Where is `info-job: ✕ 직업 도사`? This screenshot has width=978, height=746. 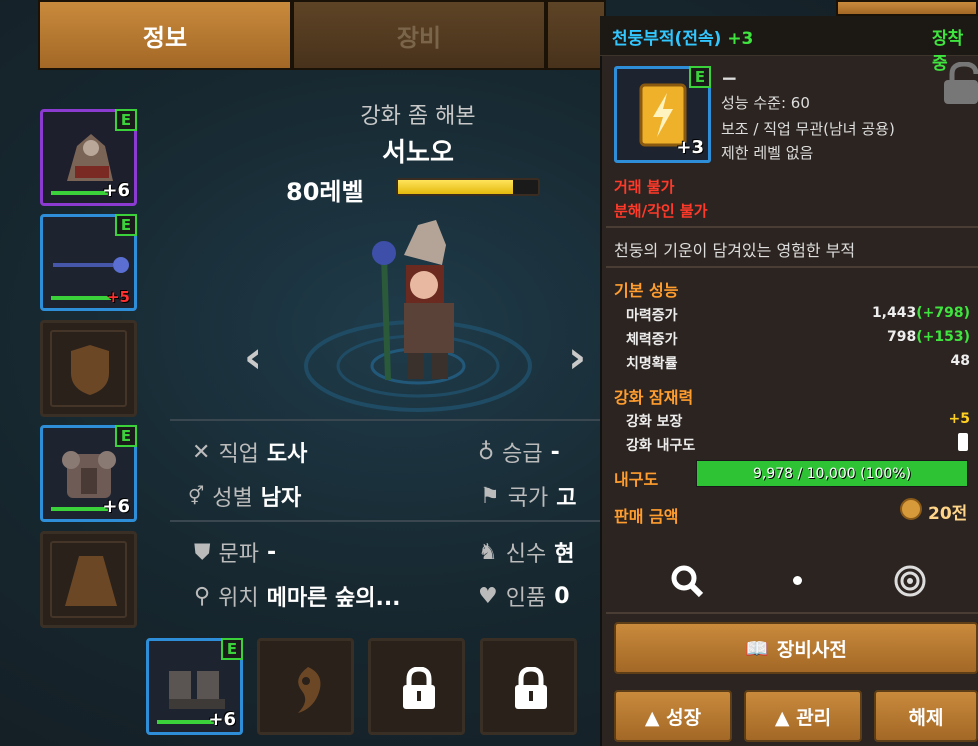
info-job: ✕ 직업 도사 is located at coordinates (249, 452).